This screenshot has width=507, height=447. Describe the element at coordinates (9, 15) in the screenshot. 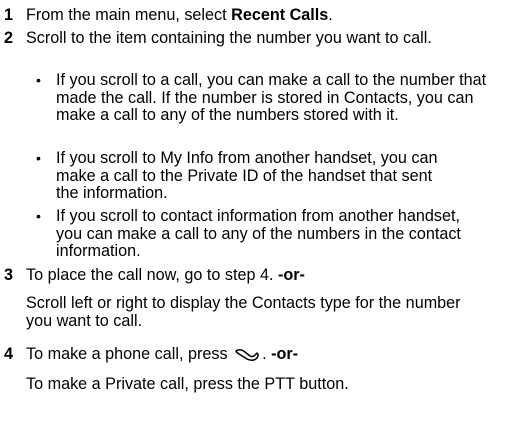

I see `step-number: 1` at that location.